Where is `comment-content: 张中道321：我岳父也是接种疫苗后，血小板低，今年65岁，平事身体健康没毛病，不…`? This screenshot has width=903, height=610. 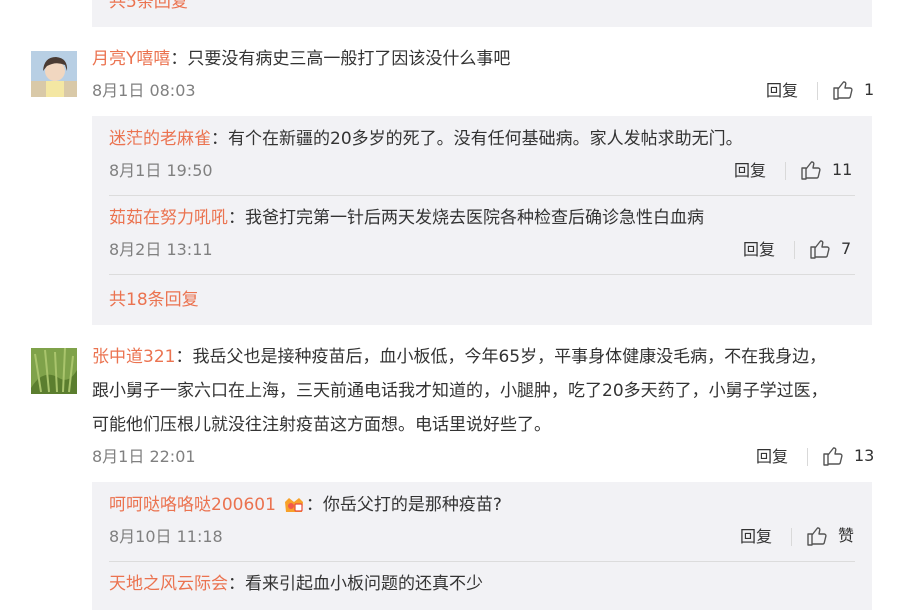 comment-content: 张中道321：我岳父也是接种疫苗后，血小板低，今年65岁，平事身体健康没毛病，不… is located at coordinates (459, 357).